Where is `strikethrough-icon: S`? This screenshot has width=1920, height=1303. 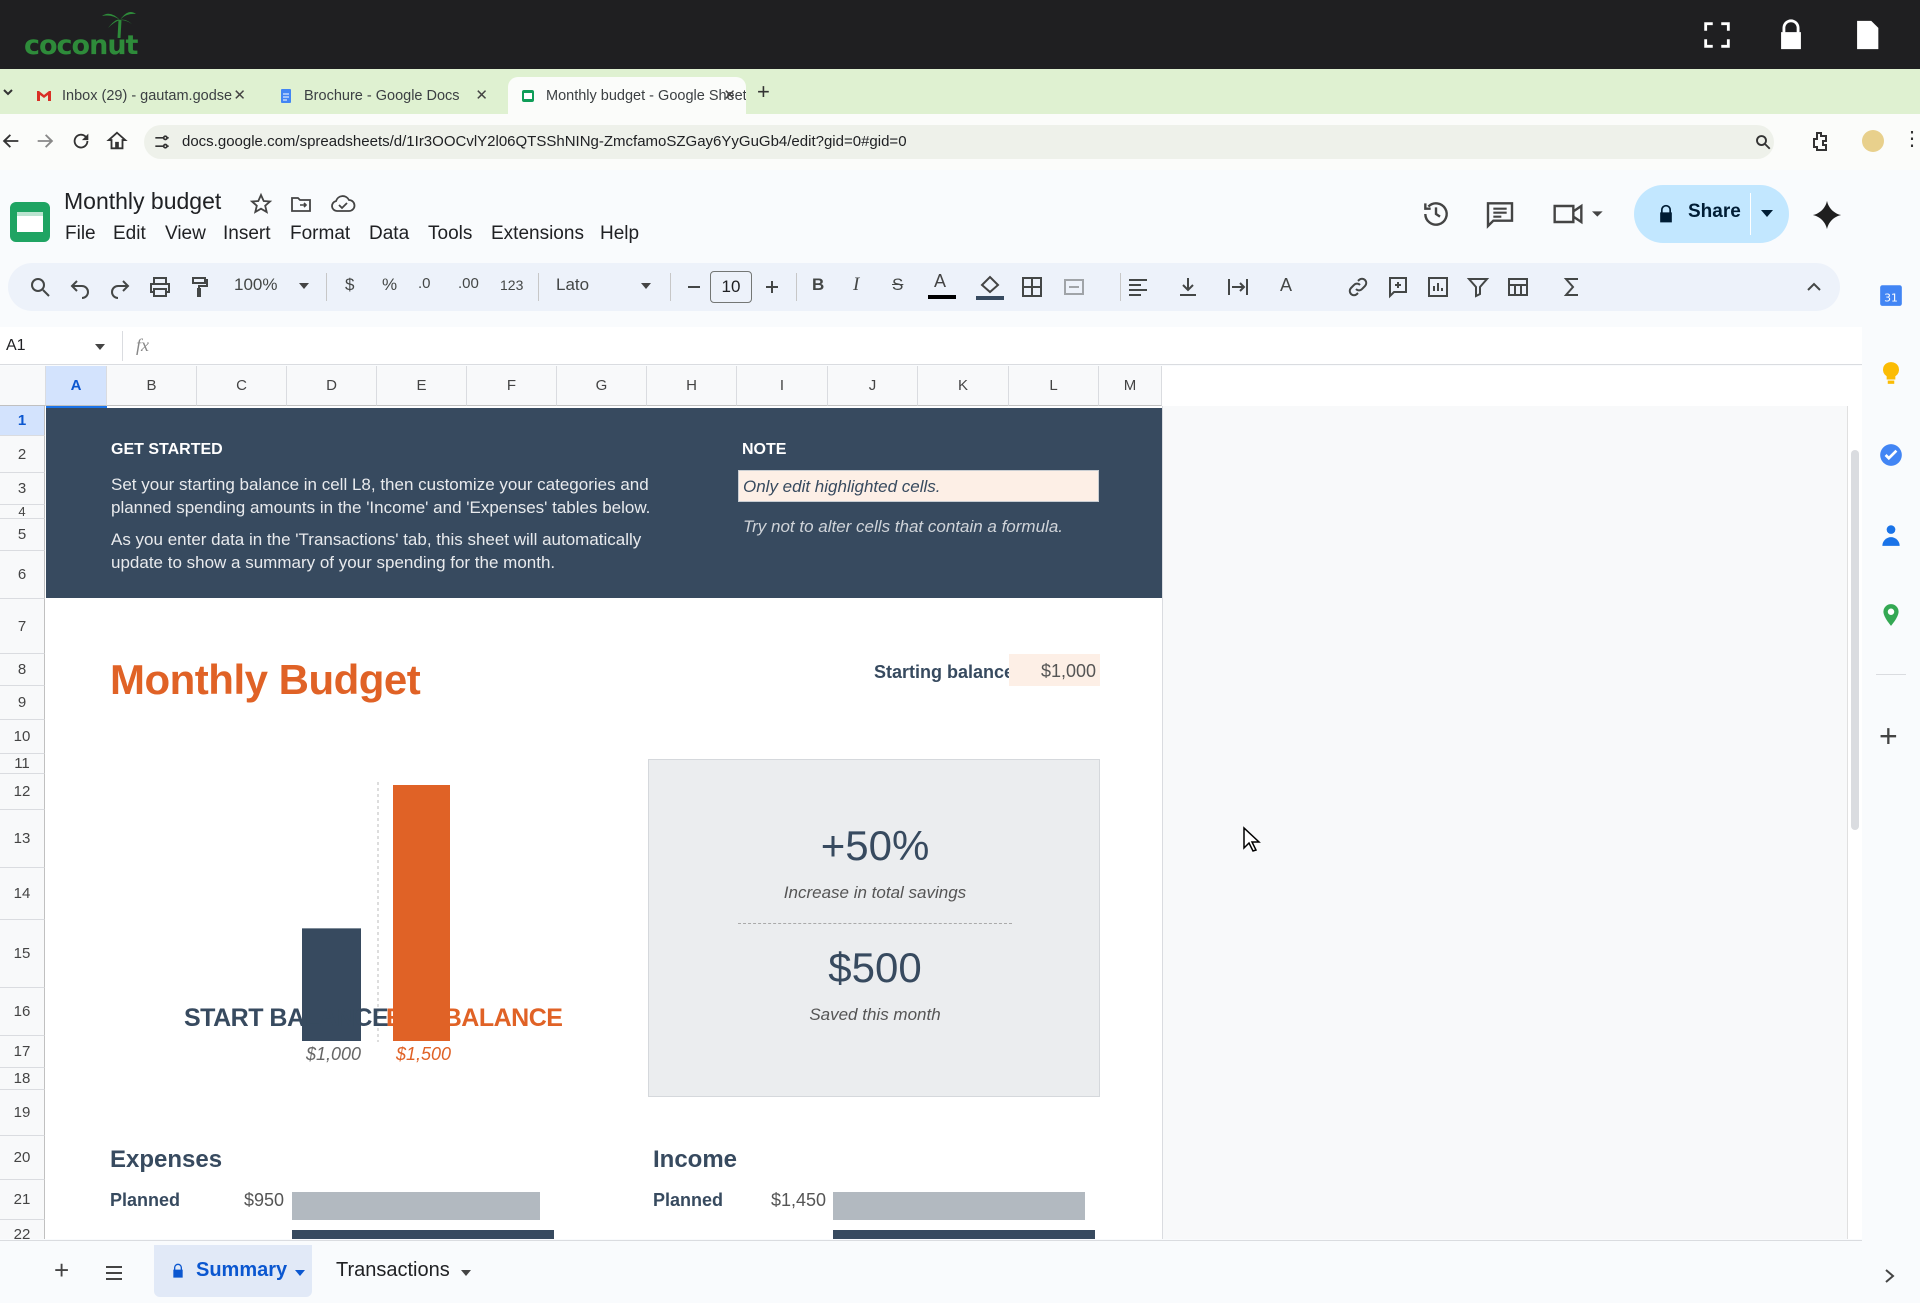
strikethrough-icon: S is located at coordinates (897, 285).